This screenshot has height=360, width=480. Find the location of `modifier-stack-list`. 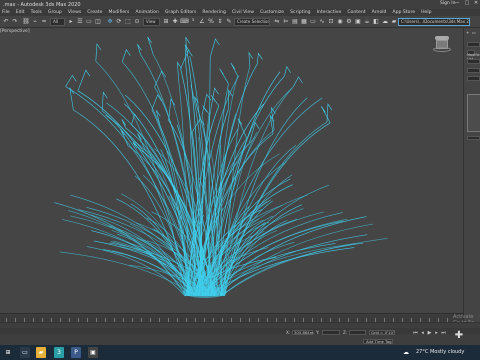

modifier-stack-list is located at coordinates (473, 113).